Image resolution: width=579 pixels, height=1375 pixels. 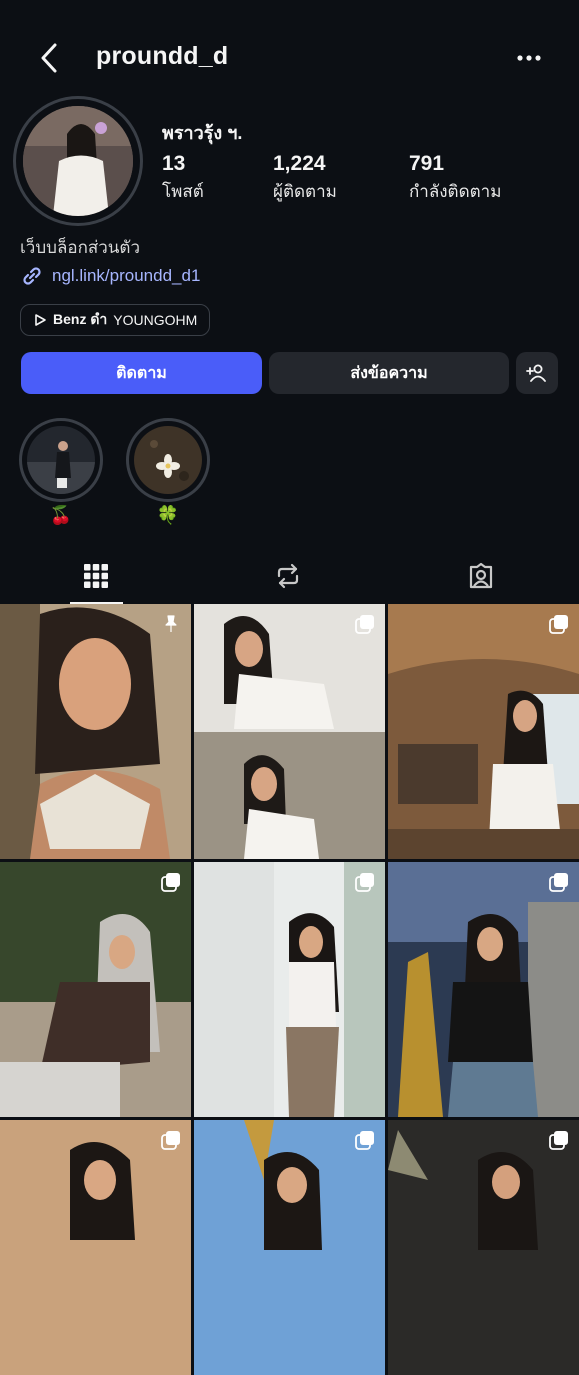 I want to click on username-title: proundd_d, so click(x=162, y=56).